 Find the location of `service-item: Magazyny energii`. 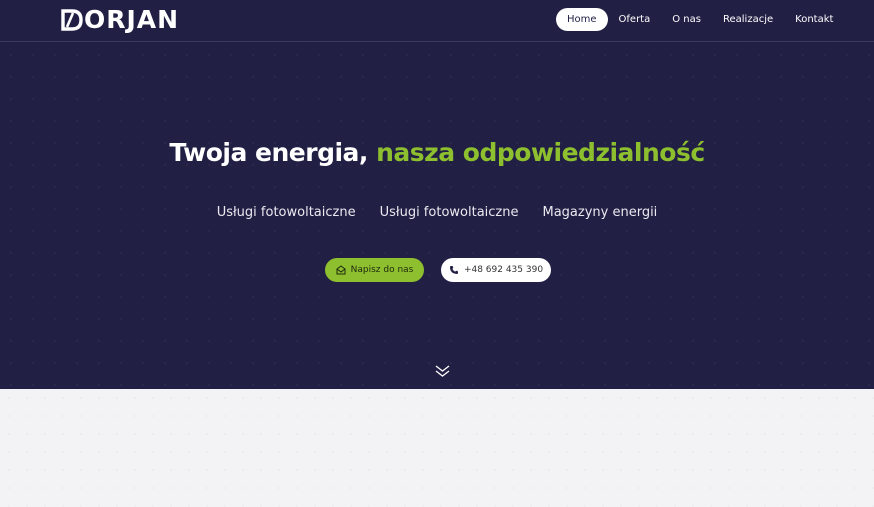

service-item: Magazyny energii is located at coordinates (600, 212).